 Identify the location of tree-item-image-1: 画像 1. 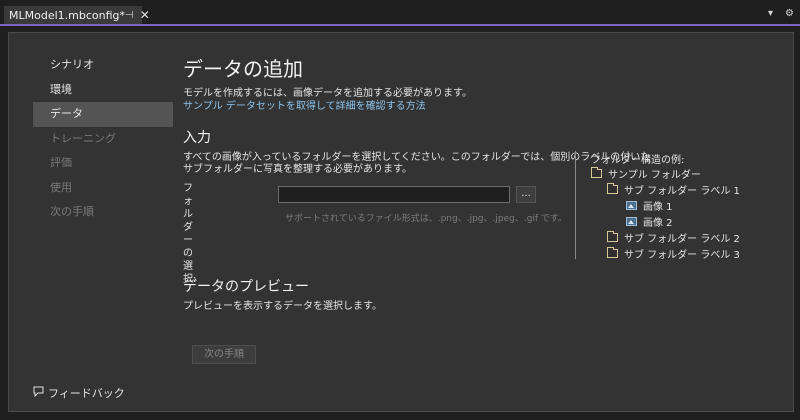
(649, 205).